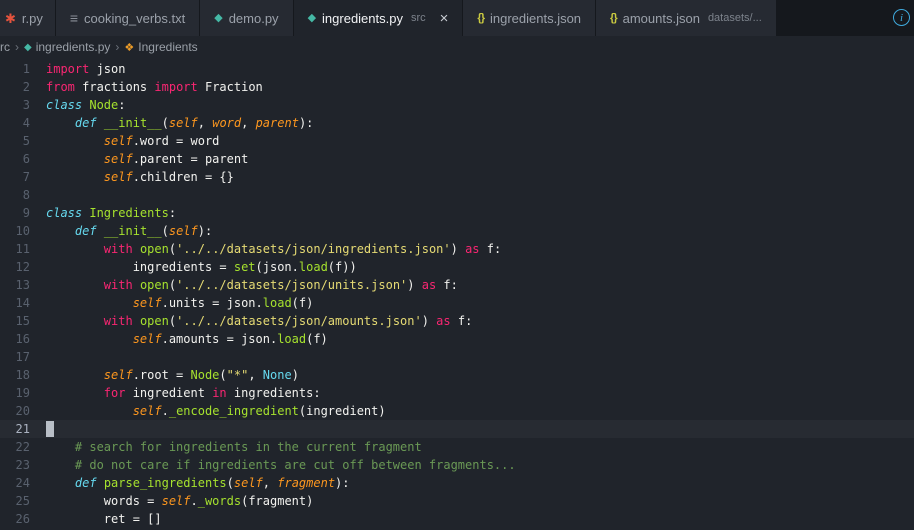 Image resolution: width=914 pixels, height=530 pixels. What do you see at coordinates (22, 501) in the screenshot?
I see `line-number: 25` at bounding box center [22, 501].